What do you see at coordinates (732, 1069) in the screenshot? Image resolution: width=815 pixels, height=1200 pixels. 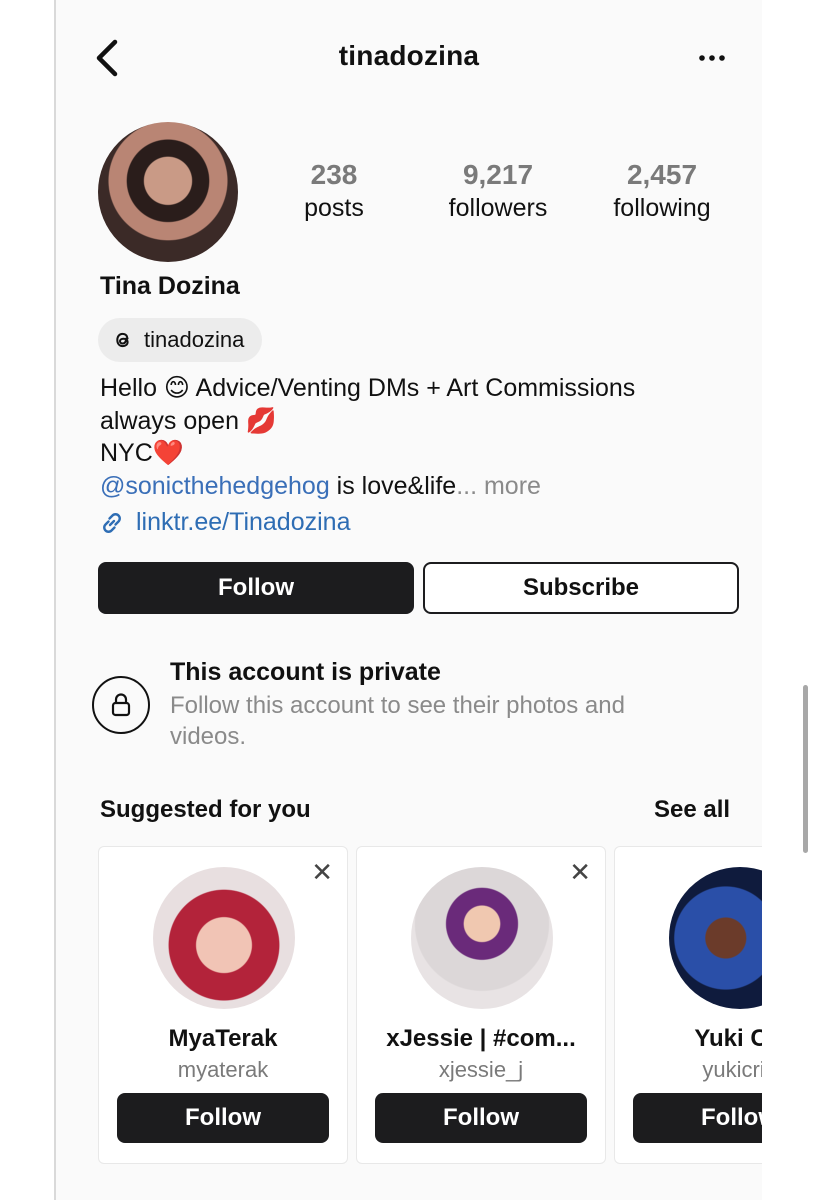 I see `suggestion-handle: yukicris` at bounding box center [732, 1069].